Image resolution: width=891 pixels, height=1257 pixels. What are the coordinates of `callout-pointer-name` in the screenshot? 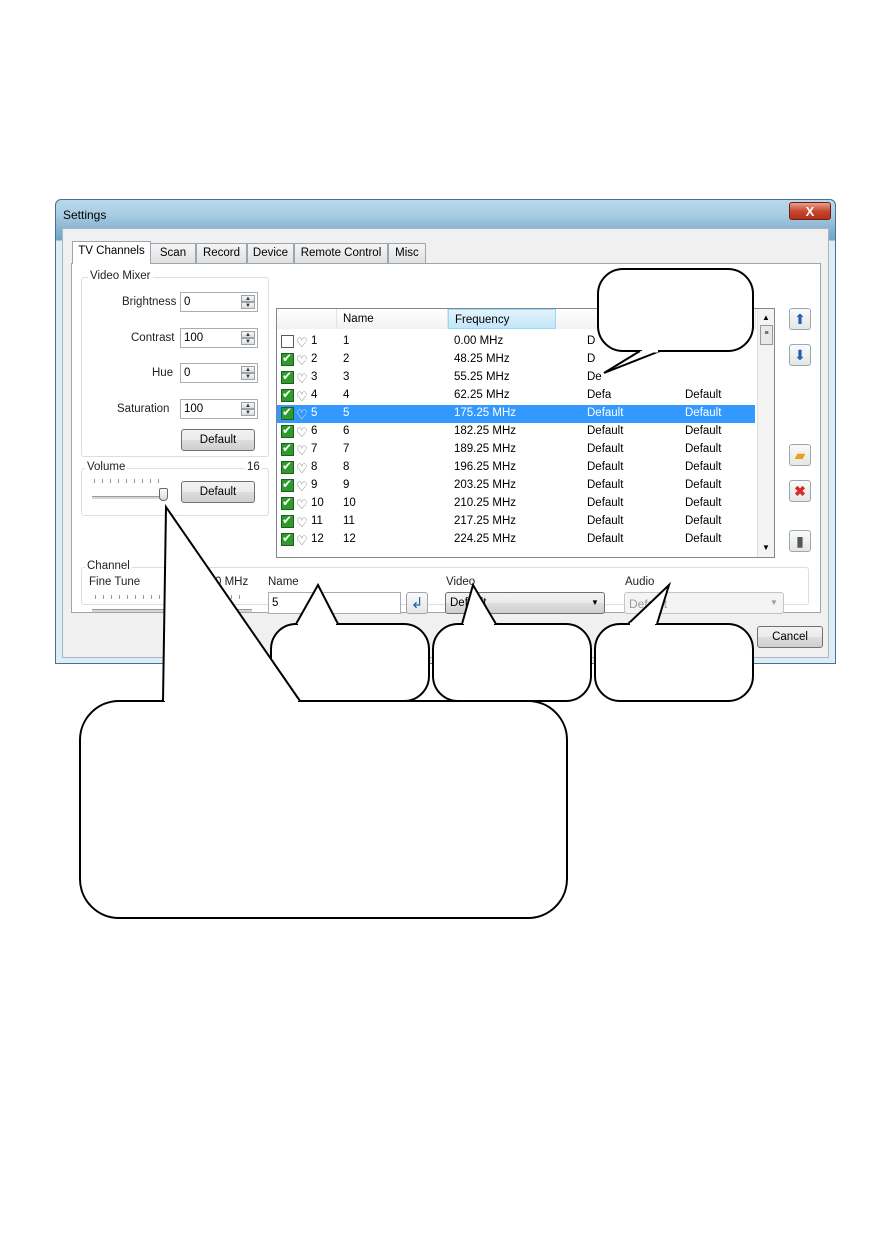 It's located at (317, 603).